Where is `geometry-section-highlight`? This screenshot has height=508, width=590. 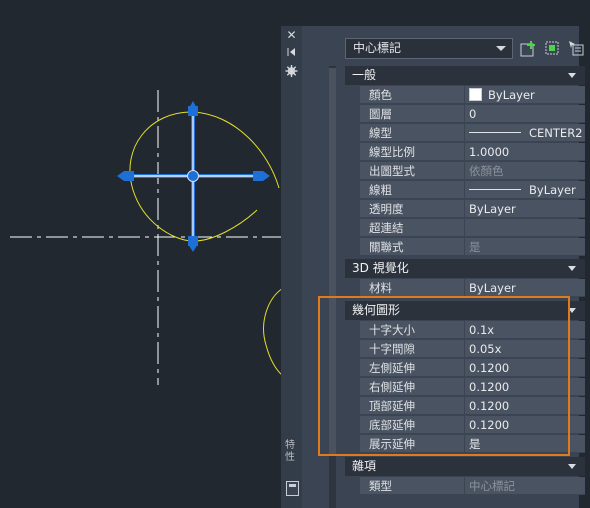 geometry-section-highlight is located at coordinates (444, 376).